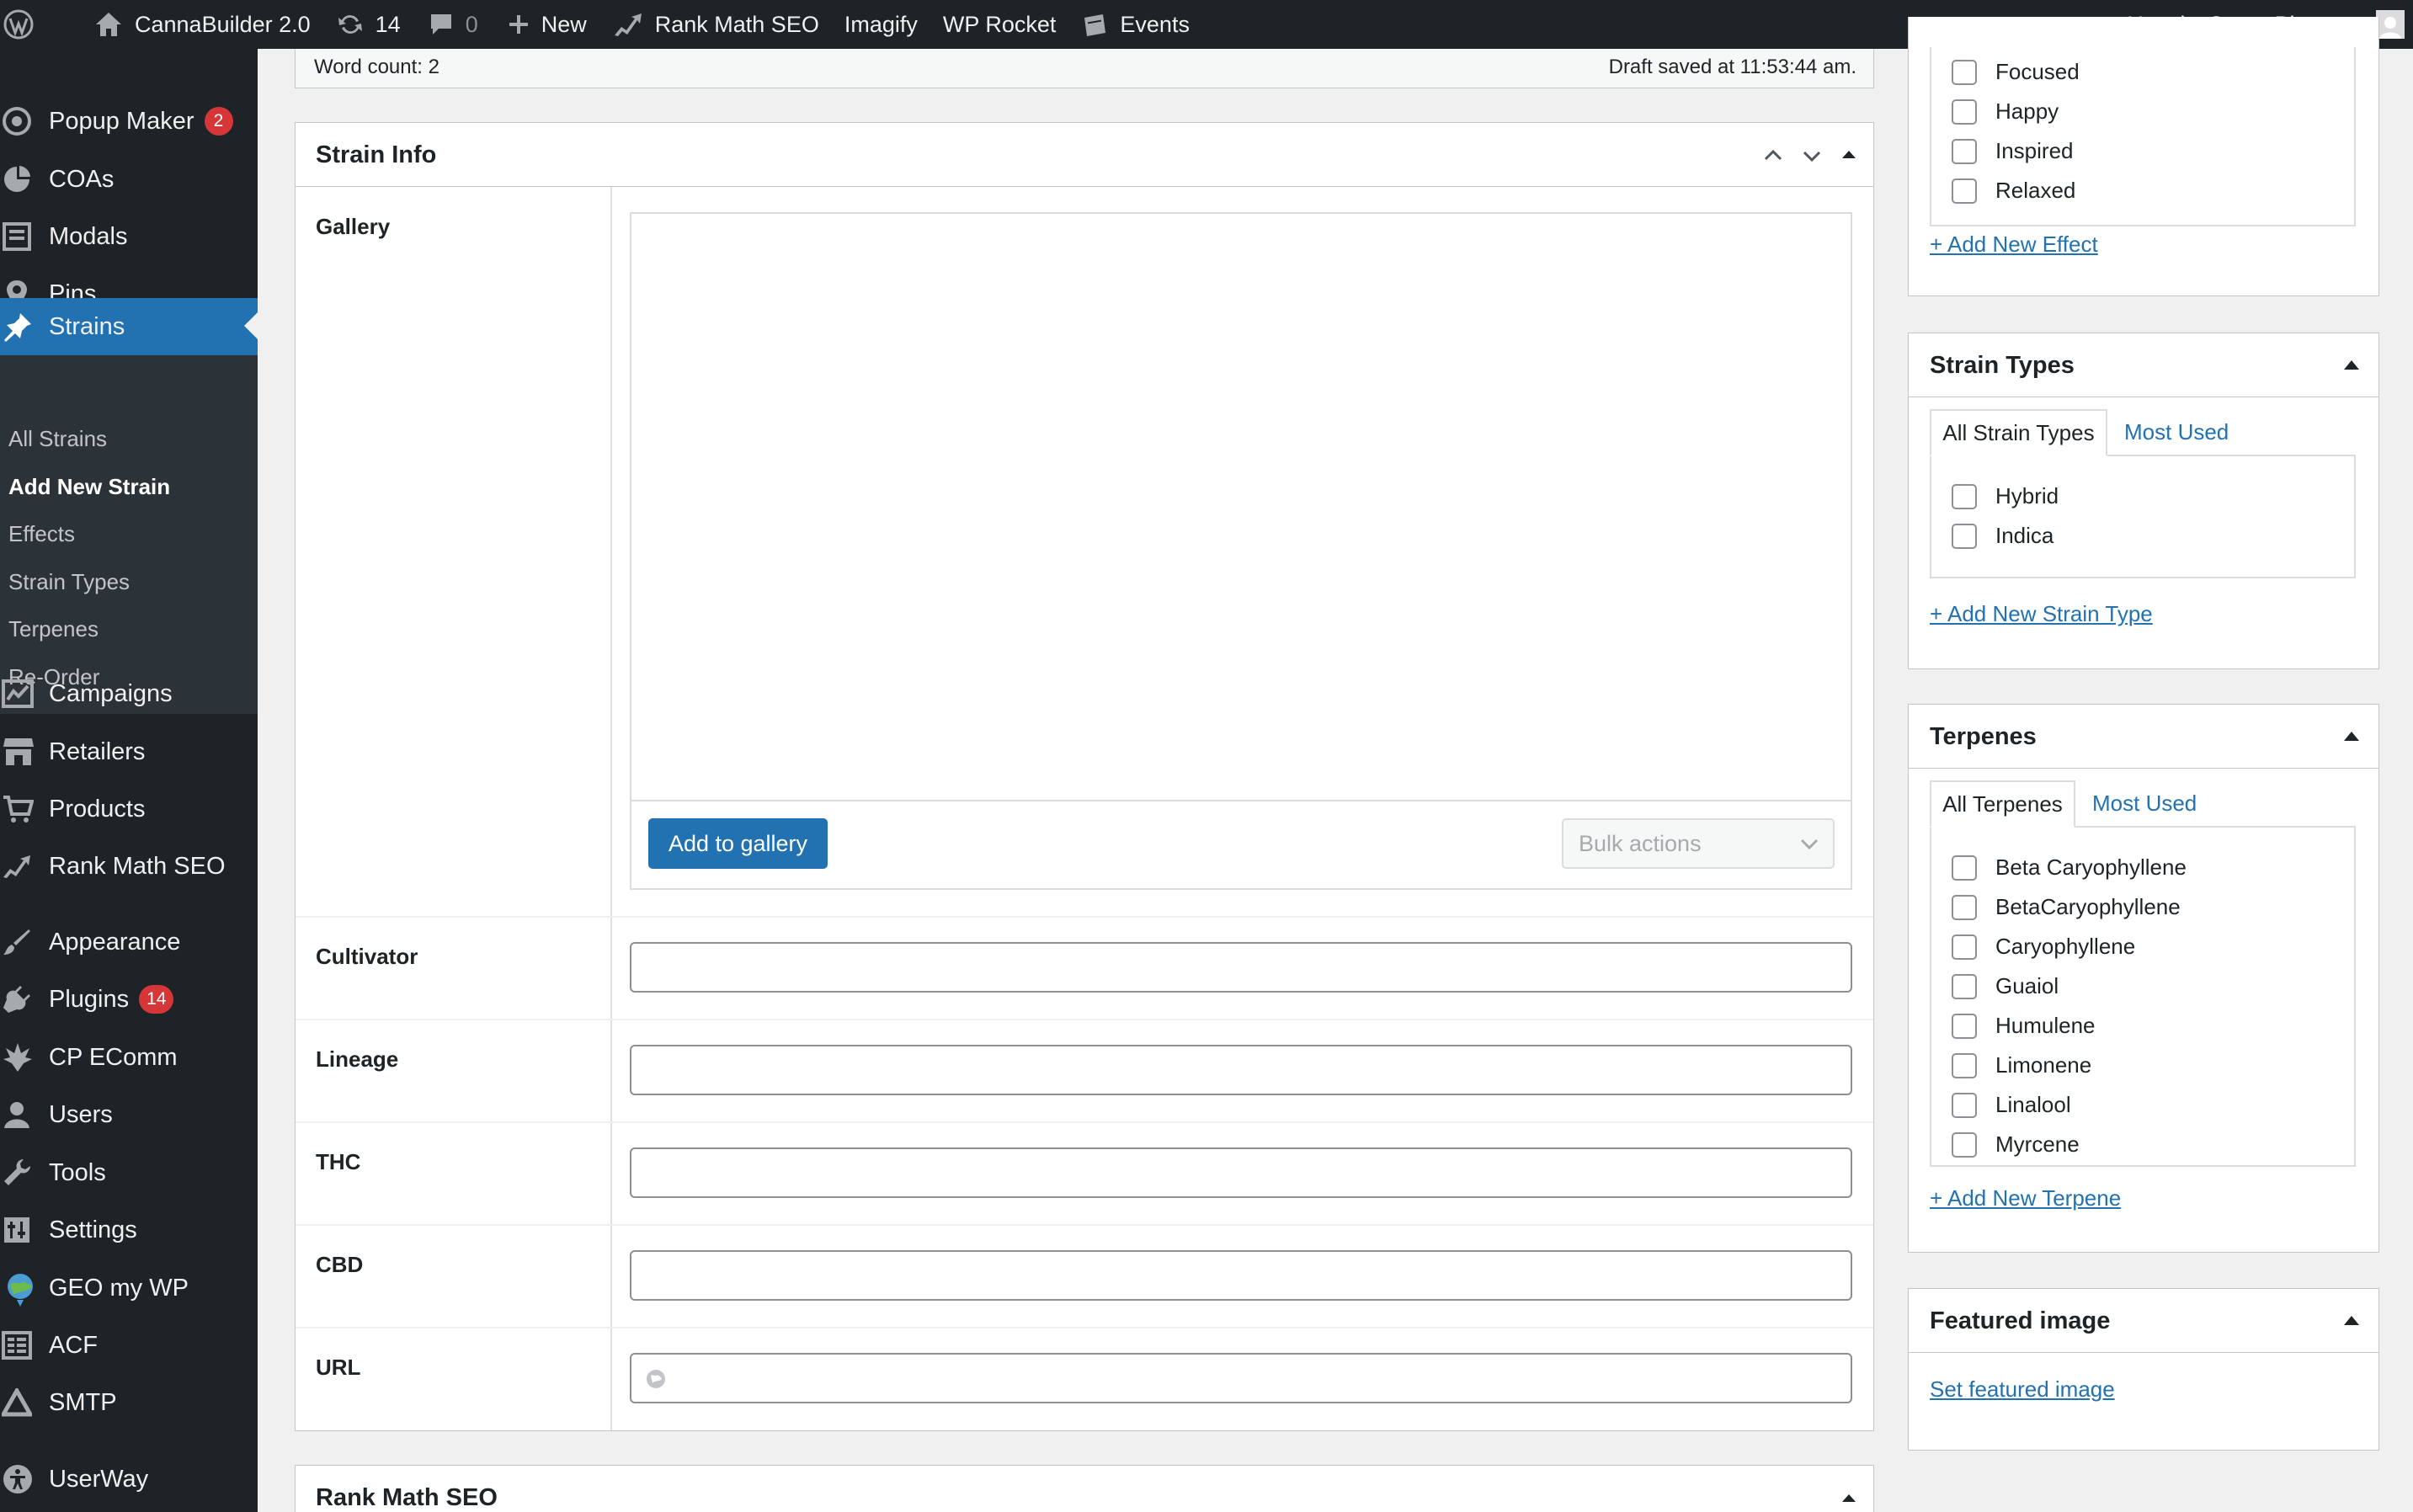 The image size is (2413, 1512). What do you see at coordinates (97, 751) in the screenshot?
I see `menu-label: Retailers` at bounding box center [97, 751].